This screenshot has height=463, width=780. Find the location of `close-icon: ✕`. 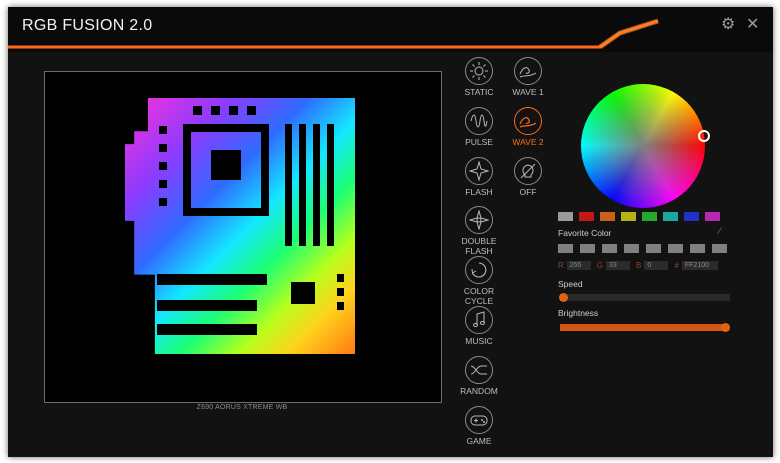

close-icon: ✕ is located at coordinates (752, 25).